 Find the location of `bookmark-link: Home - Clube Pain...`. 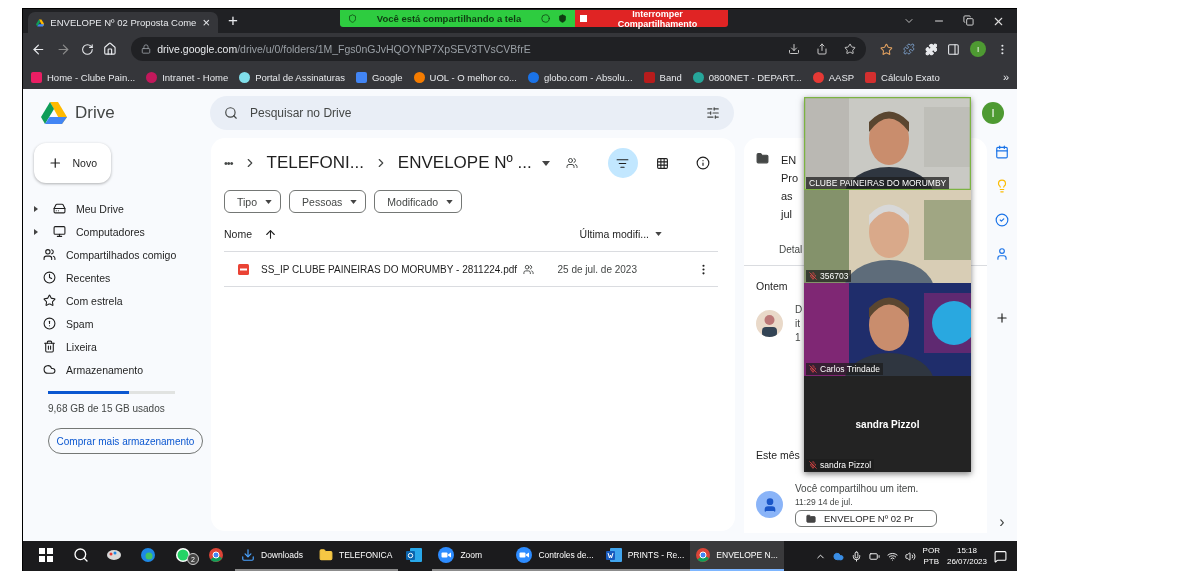

bookmark-link: Home - Clube Pain... is located at coordinates (83, 77).